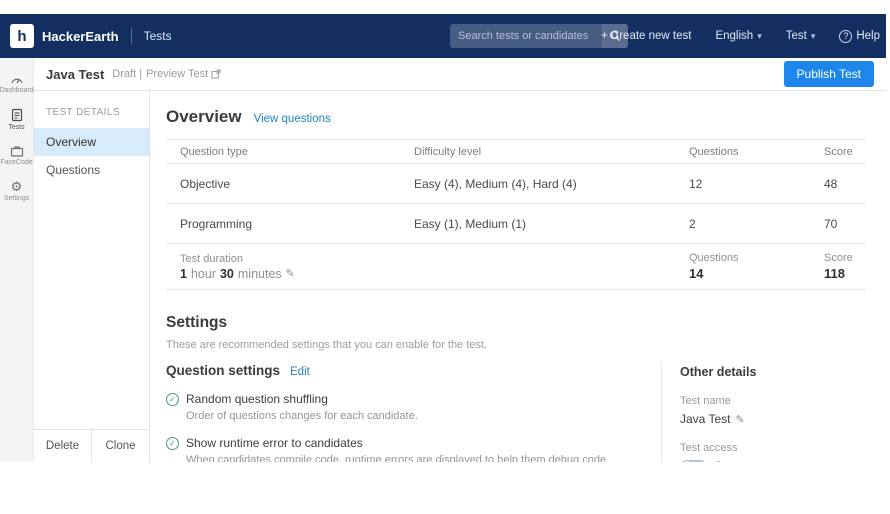 This screenshot has width=890, height=514. Describe the element at coordinates (838, 258) in the screenshot. I see `total-score-label: Score` at that location.